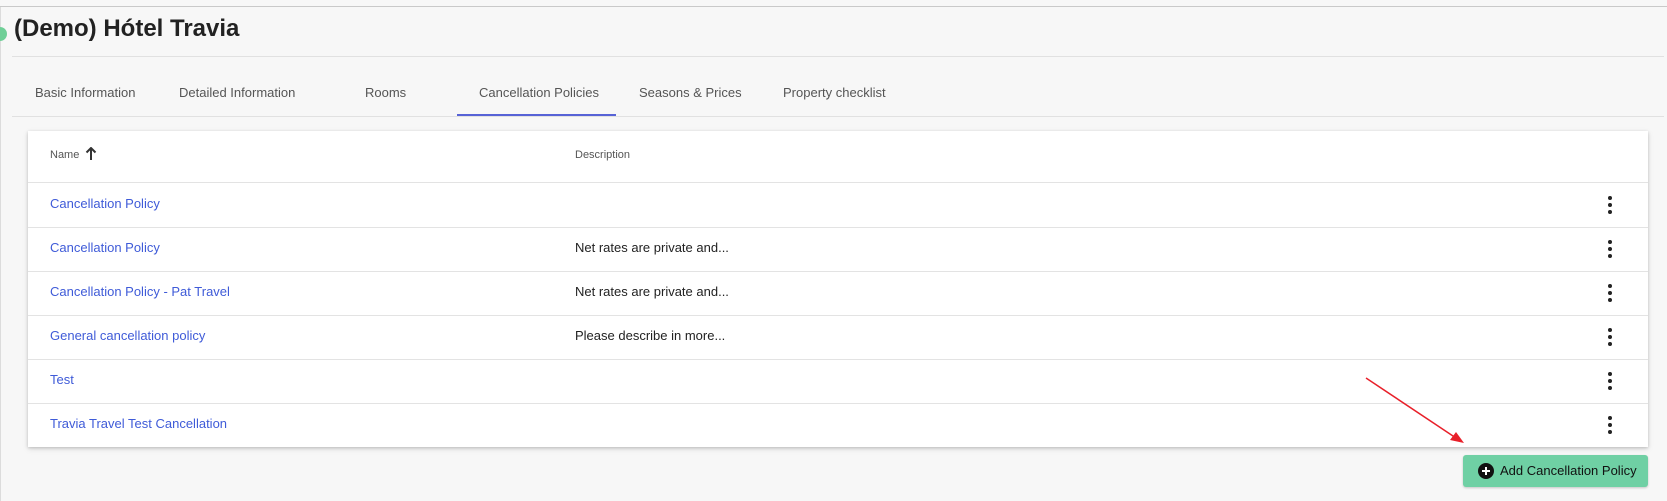 The image size is (1667, 501). What do you see at coordinates (838, 205) in the screenshot?
I see `table-row: Cancellation Policy` at bounding box center [838, 205].